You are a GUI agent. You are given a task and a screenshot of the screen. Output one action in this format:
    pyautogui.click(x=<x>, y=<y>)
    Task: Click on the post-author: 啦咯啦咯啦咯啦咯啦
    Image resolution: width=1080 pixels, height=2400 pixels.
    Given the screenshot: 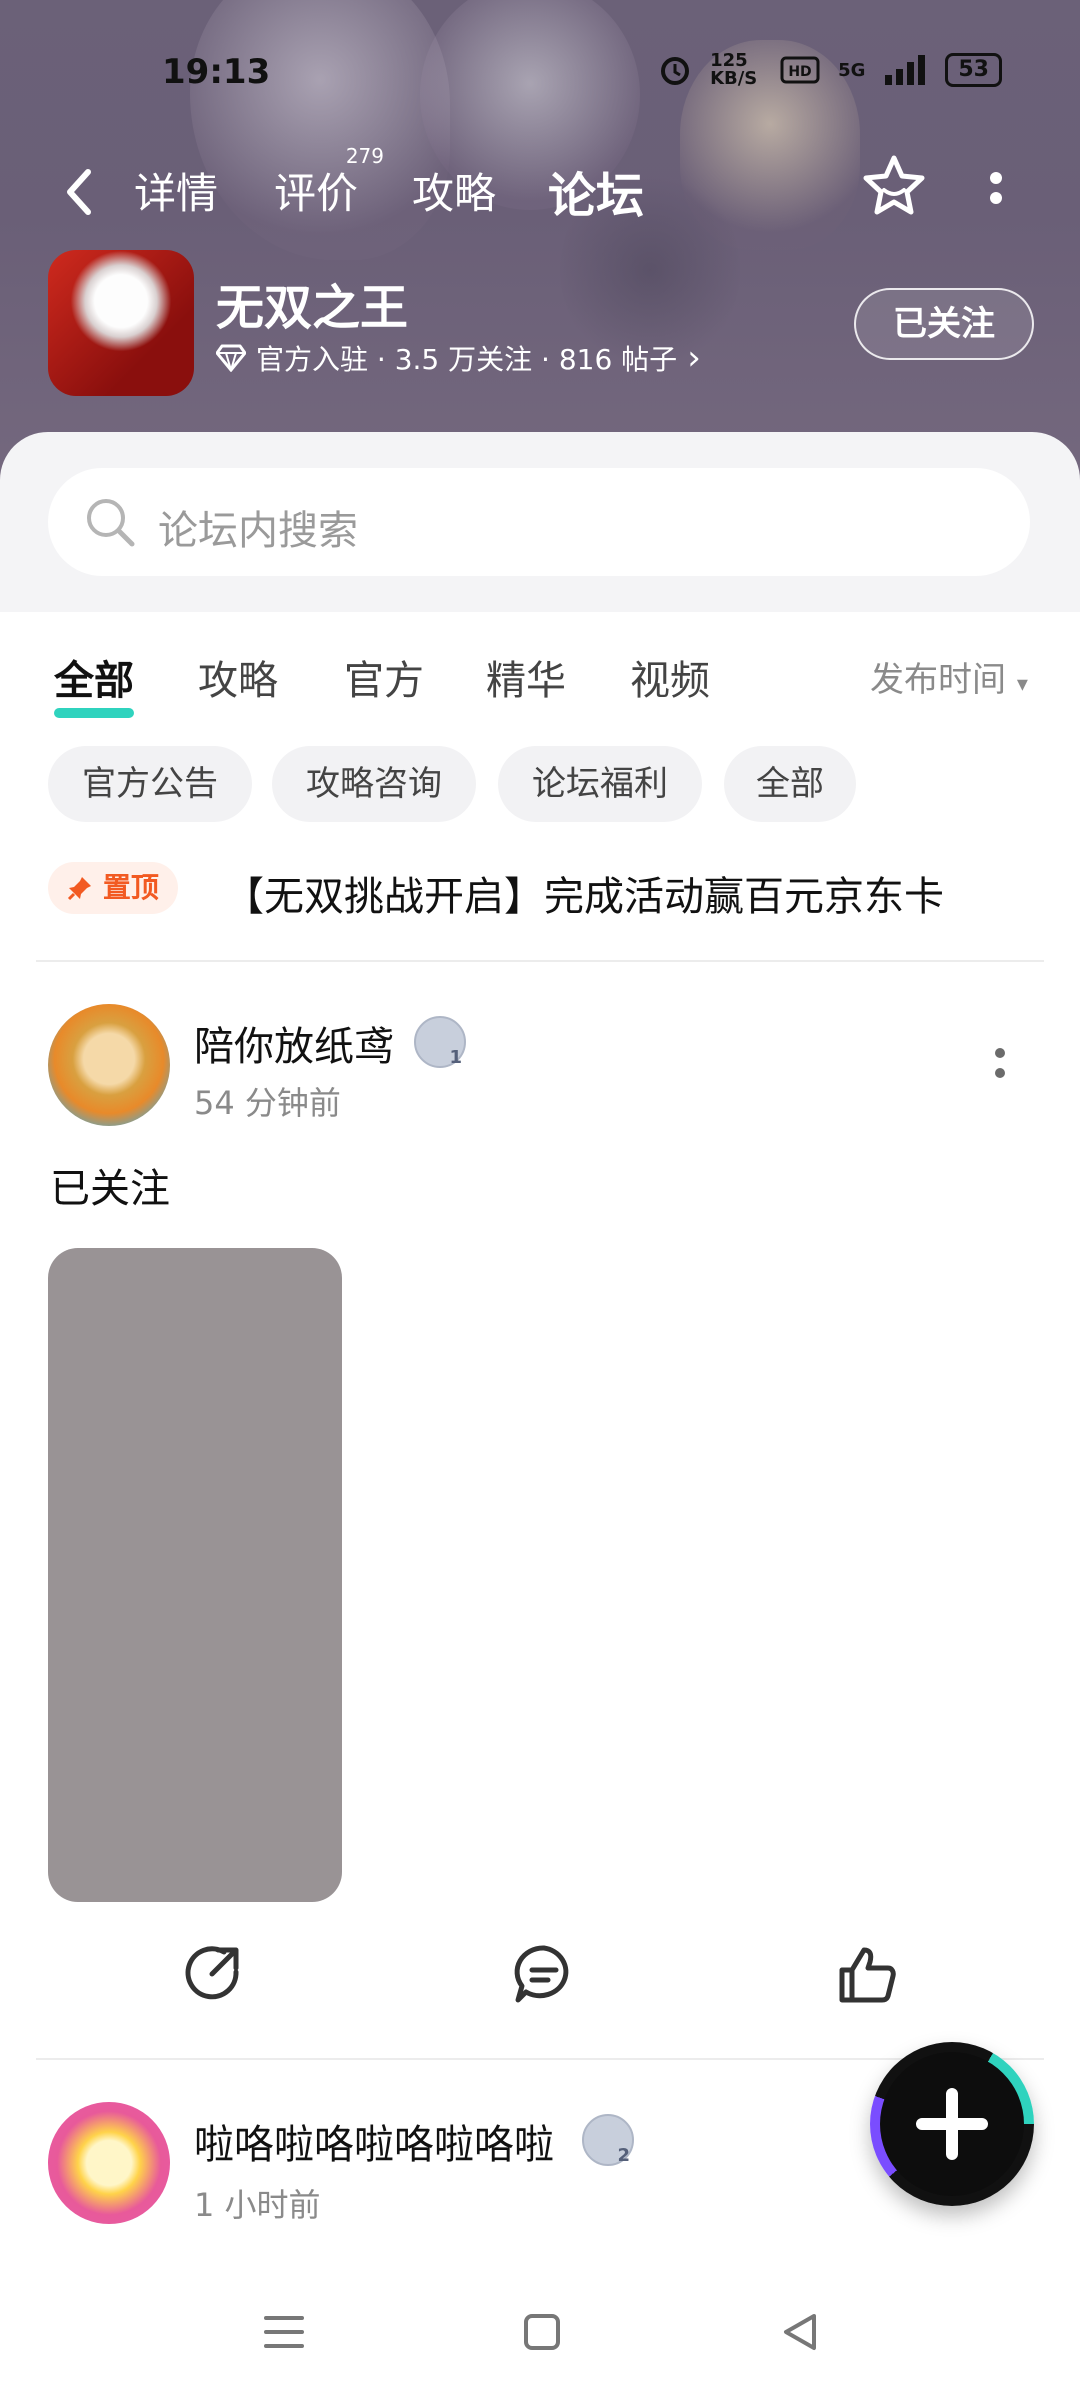 What is the action you would take?
    pyautogui.click(x=374, y=2141)
    